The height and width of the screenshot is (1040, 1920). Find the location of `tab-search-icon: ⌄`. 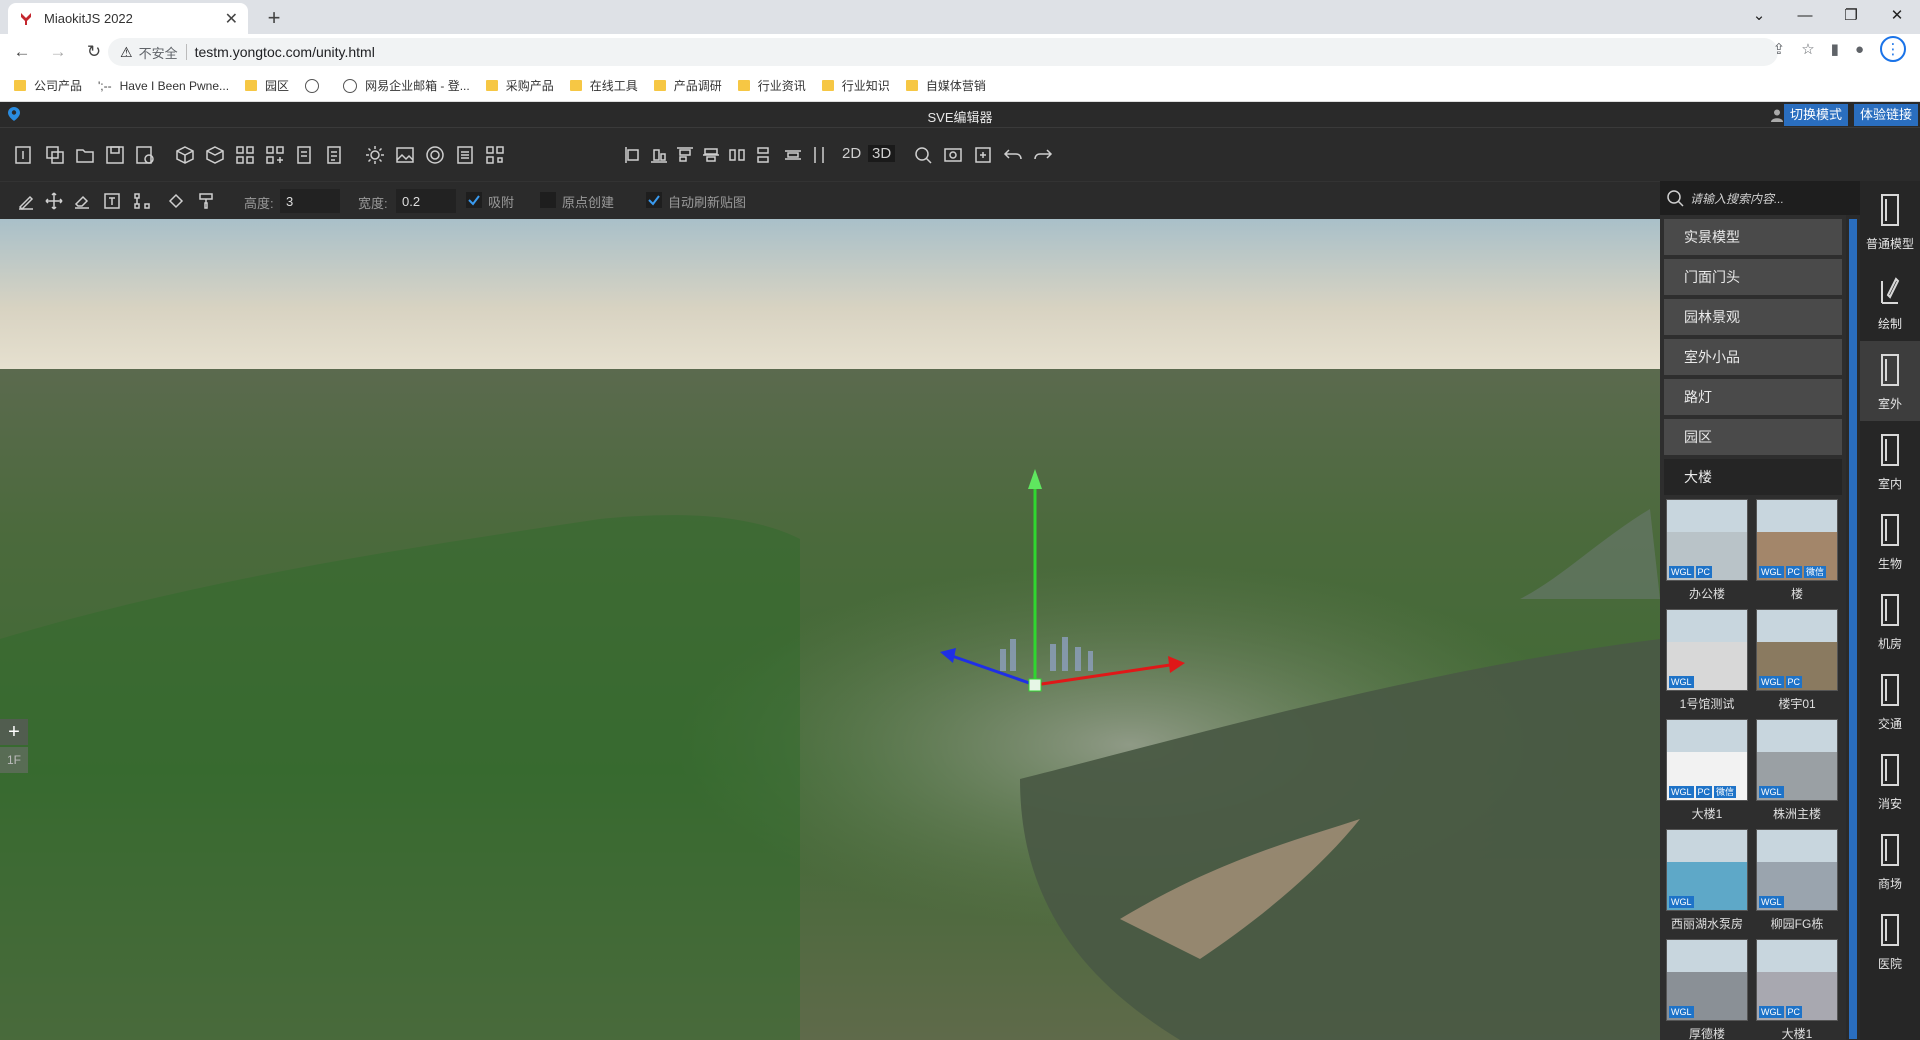

tab-search-icon: ⌄ is located at coordinates (1759, 15).